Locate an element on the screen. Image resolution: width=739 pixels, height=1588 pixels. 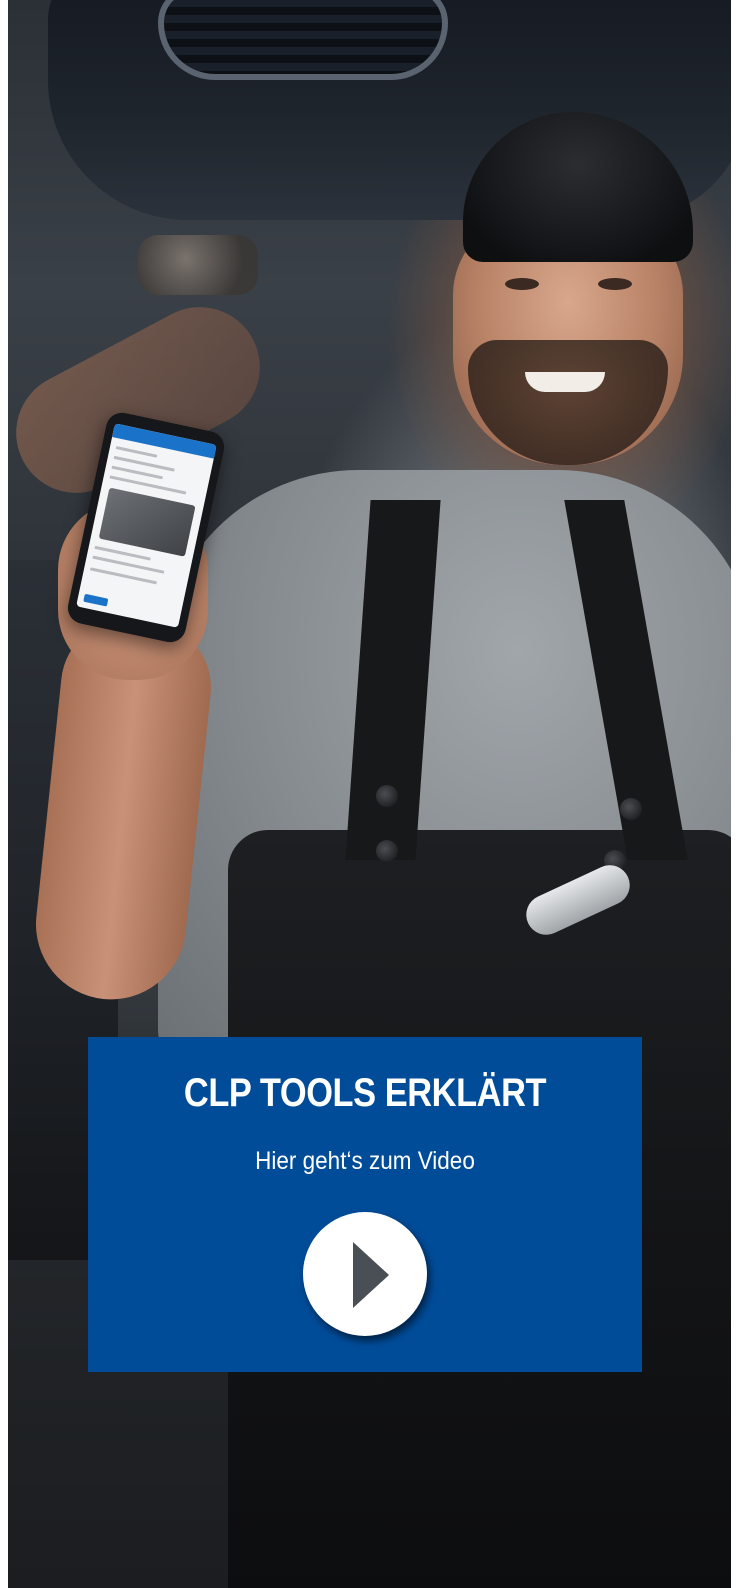
mechanic-beard is located at coordinates (568, 402).